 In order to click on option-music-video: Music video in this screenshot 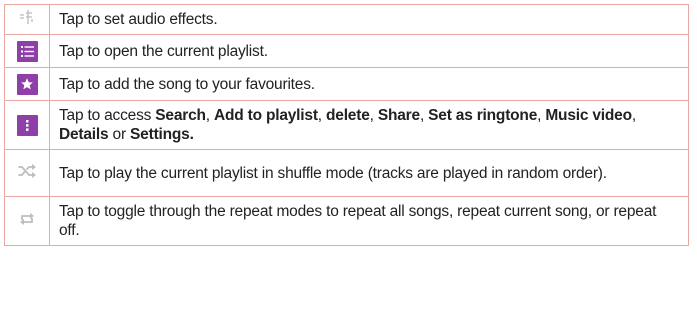, I will do `click(588, 115)`.